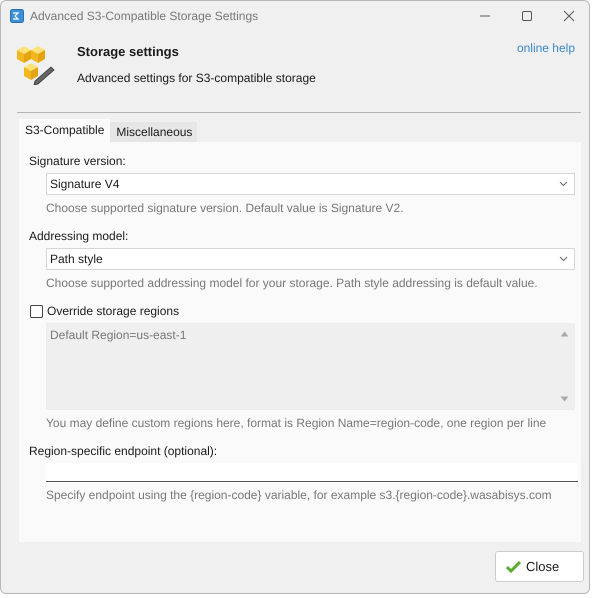 The image size is (600, 598). What do you see at coordinates (145, 16) in the screenshot?
I see `window-title: Advanced S3-Compatible Storage Settings` at bounding box center [145, 16].